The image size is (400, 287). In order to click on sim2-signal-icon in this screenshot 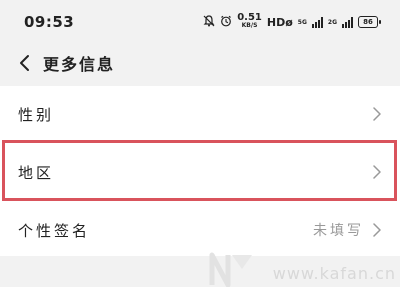, I will do `click(347, 22)`.